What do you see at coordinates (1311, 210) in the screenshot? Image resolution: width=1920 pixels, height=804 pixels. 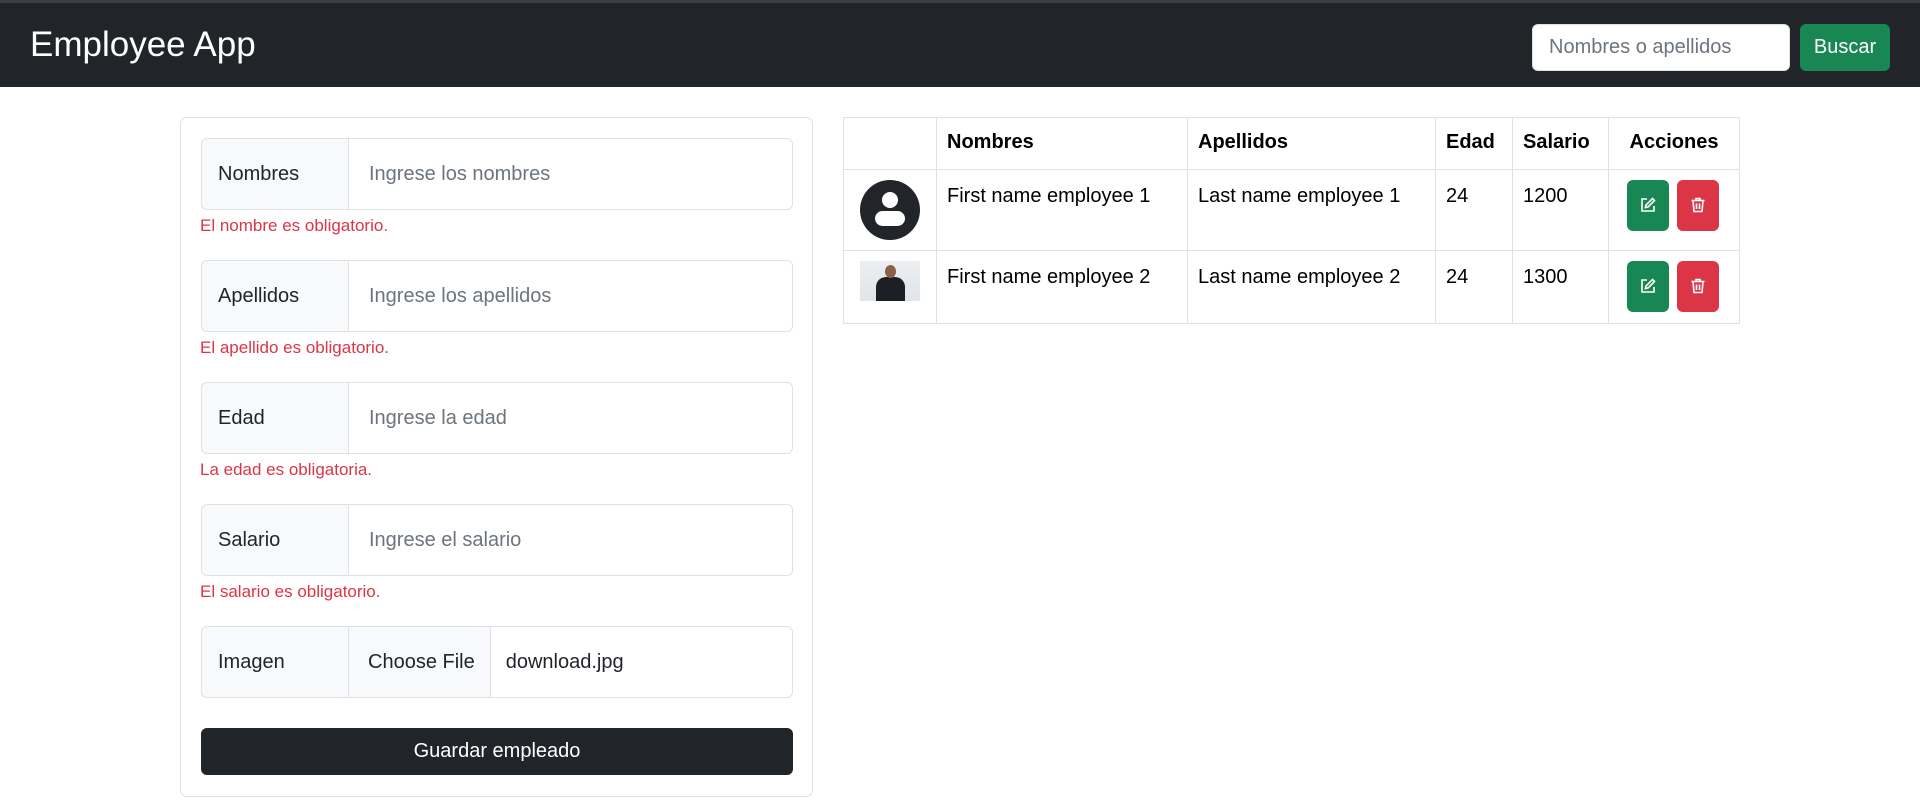 I see `cell-apellidos: Last name employee 1` at bounding box center [1311, 210].